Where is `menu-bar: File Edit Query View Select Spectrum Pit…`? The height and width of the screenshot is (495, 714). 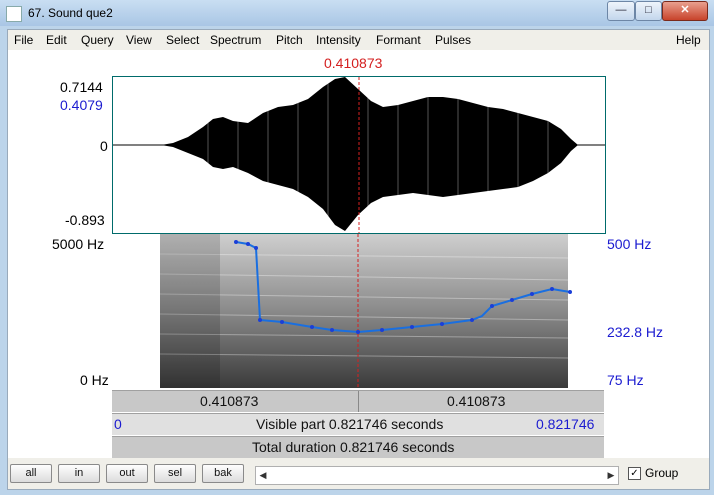 menu-bar: File Edit Query View Select Spectrum Pit… is located at coordinates (358, 40).